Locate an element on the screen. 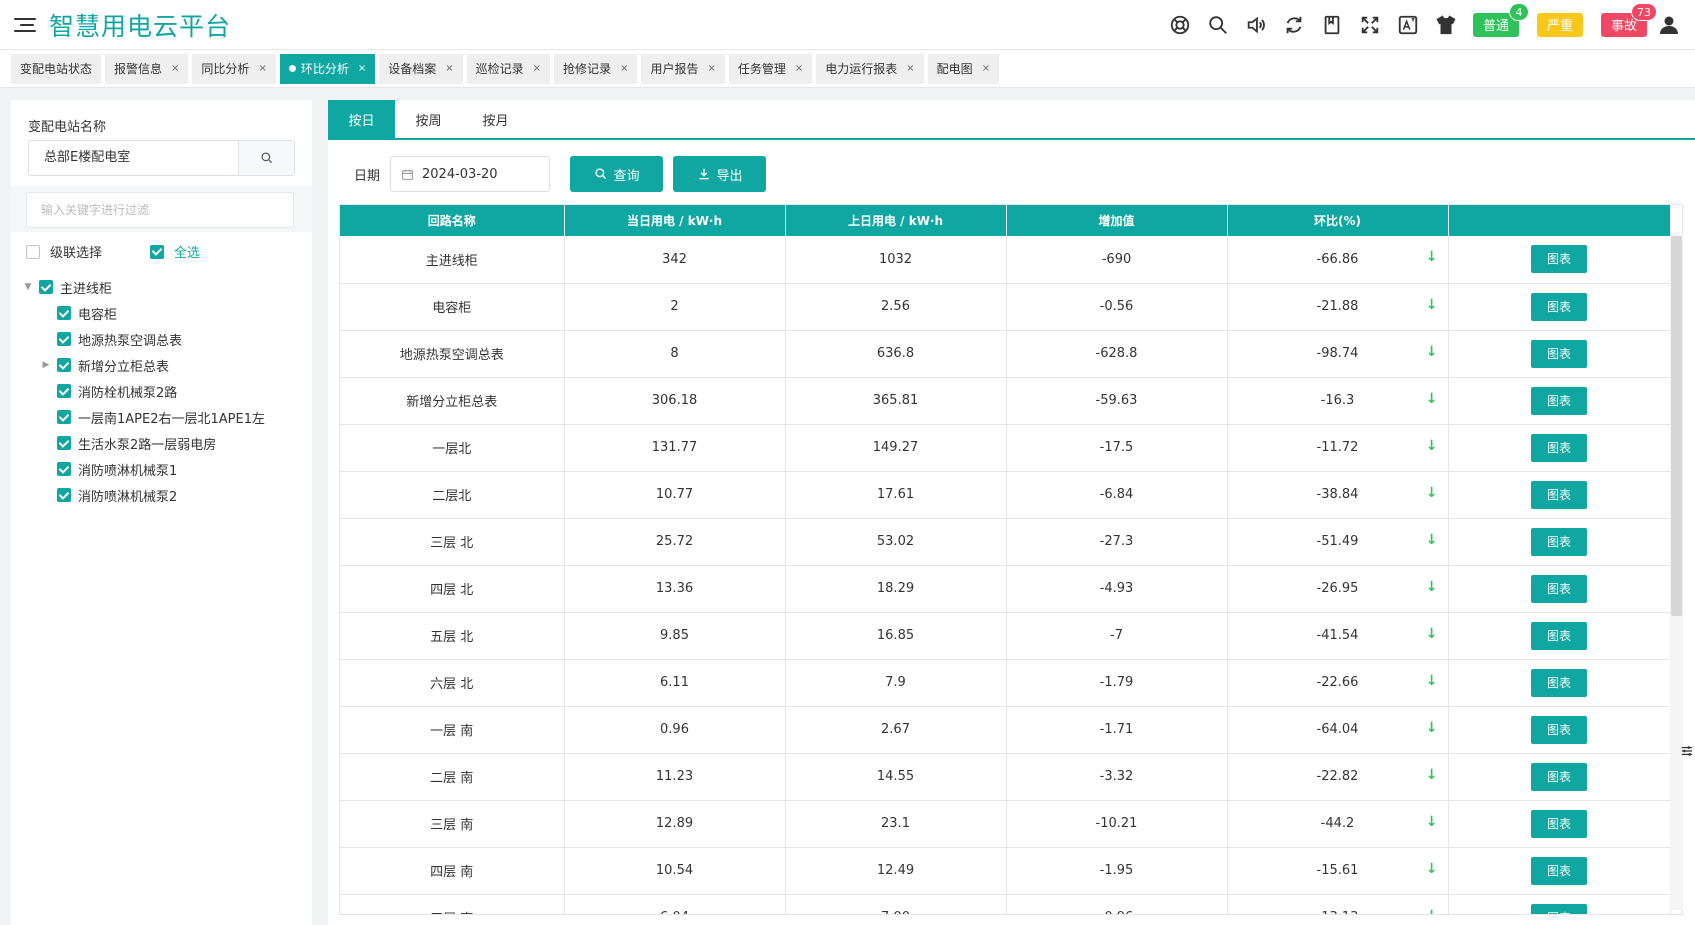 This screenshot has height=925, width=1695. tab-2: 同比分析 × is located at coordinates (234, 68).